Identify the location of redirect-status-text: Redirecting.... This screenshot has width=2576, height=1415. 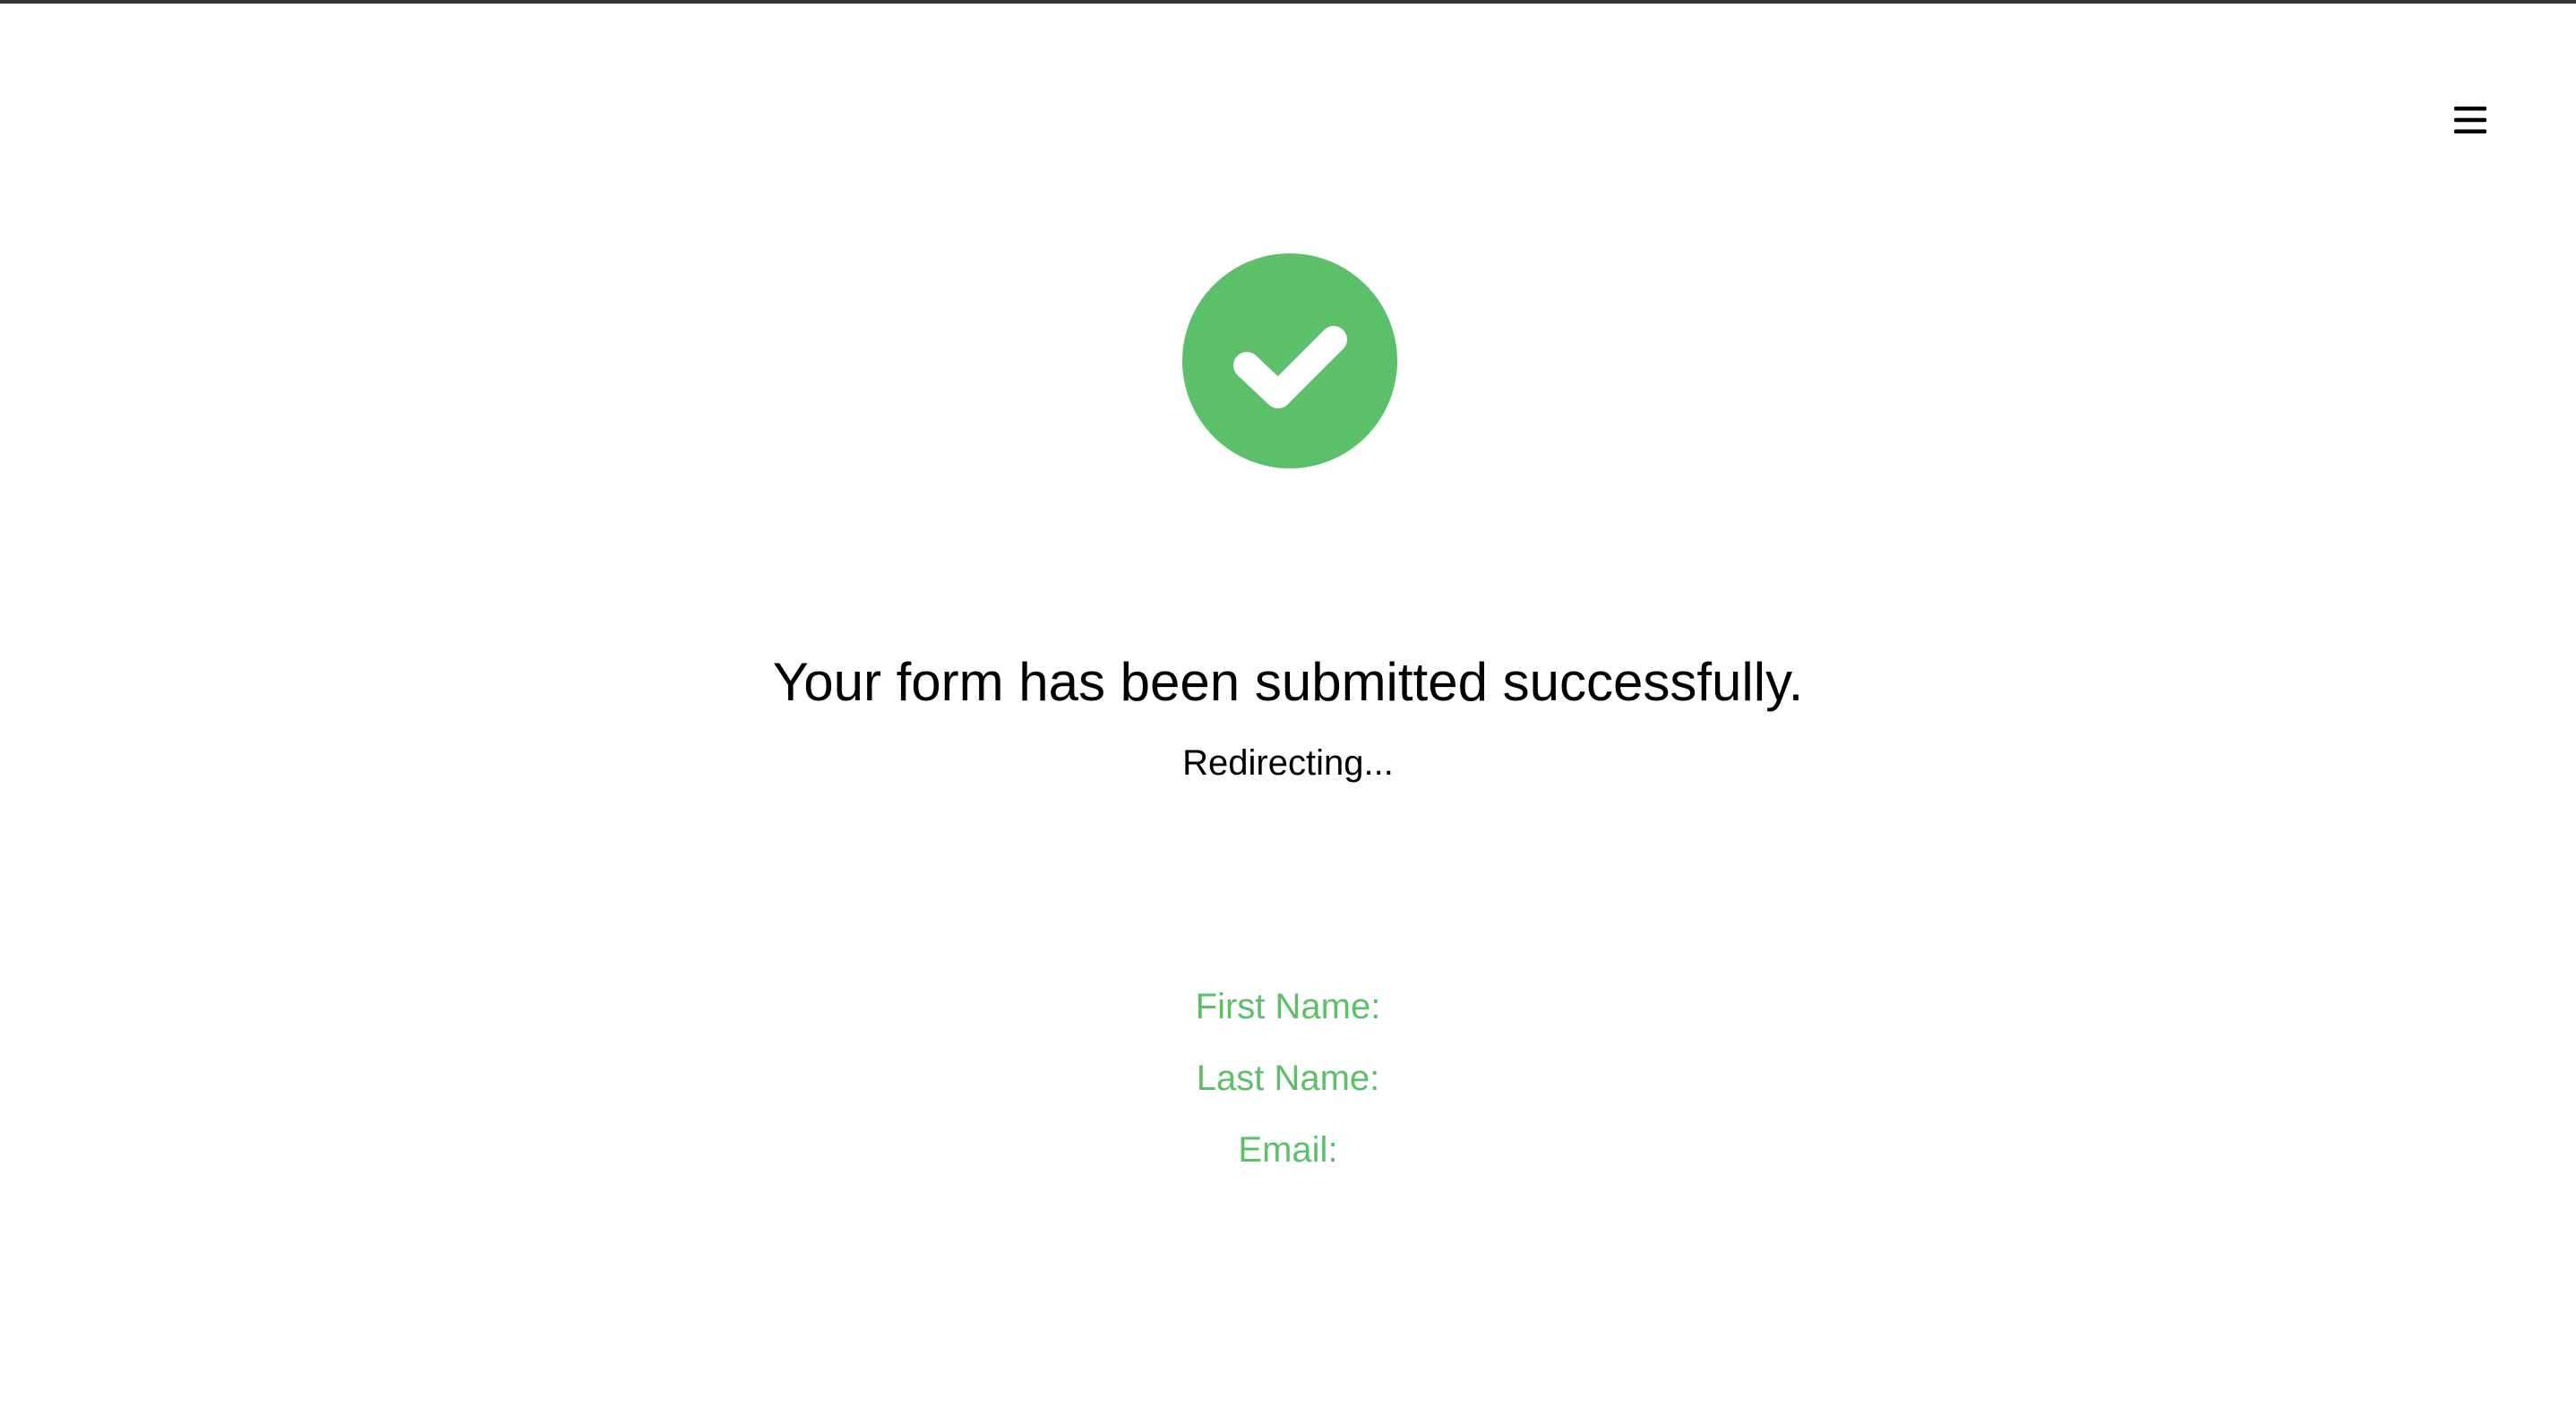
(1288, 763).